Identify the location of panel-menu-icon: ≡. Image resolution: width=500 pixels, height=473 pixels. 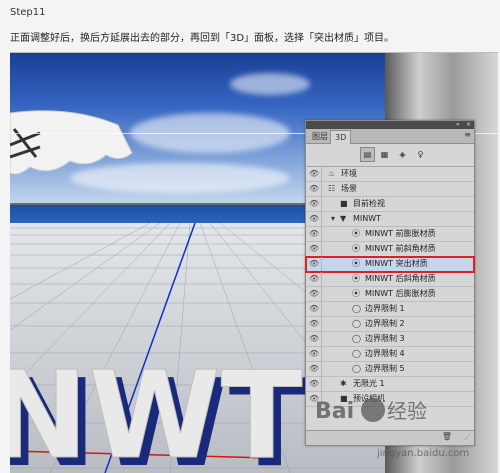
(467, 134).